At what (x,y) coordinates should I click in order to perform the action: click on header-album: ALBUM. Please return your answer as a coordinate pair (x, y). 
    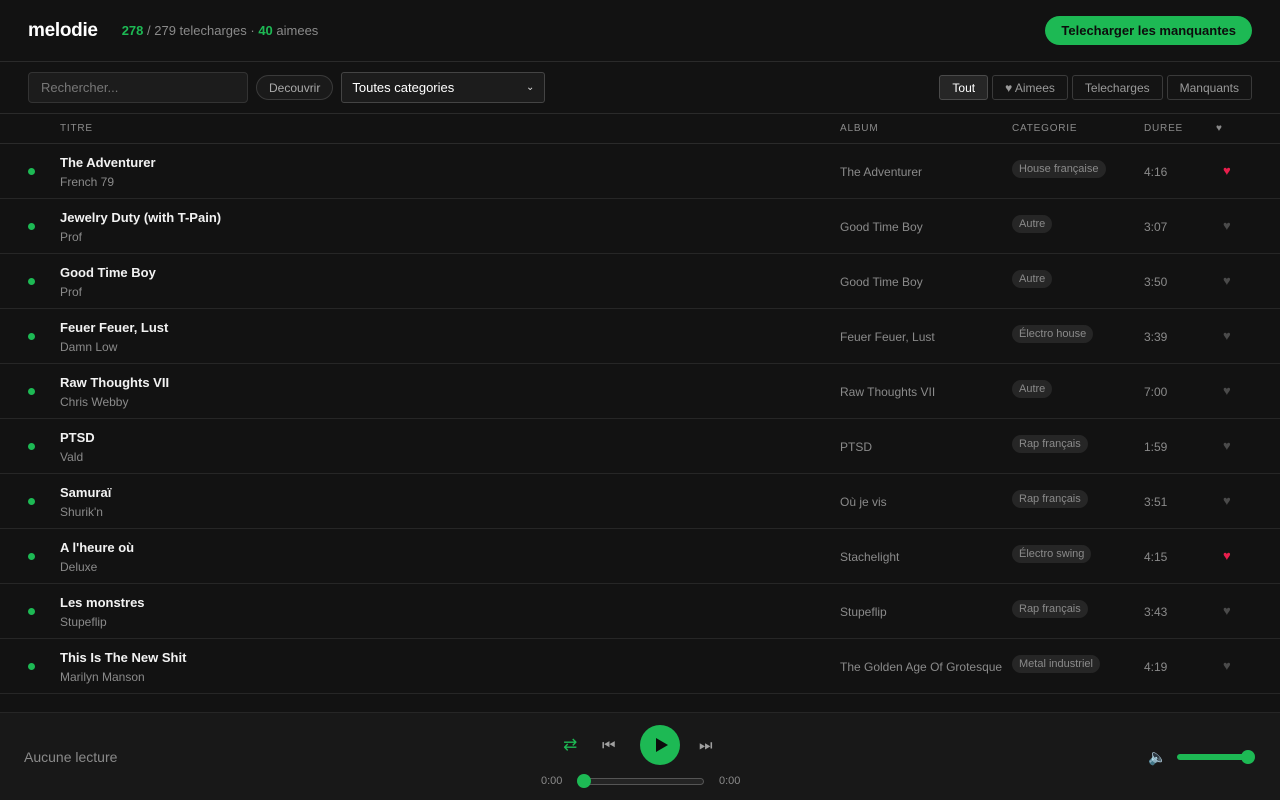
    Looking at the image, I should click on (859, 128).